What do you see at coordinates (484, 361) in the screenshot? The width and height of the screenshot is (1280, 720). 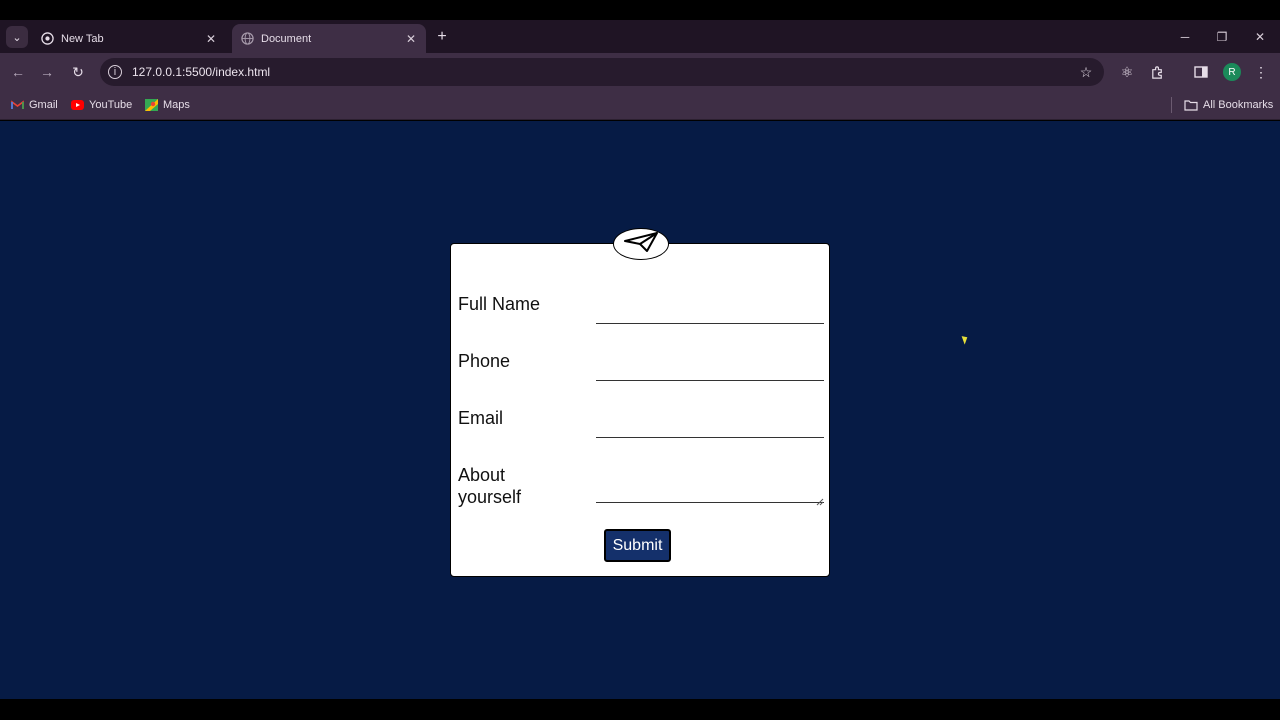 I see `phone-label: Phone` at bounding box center [484, 361].